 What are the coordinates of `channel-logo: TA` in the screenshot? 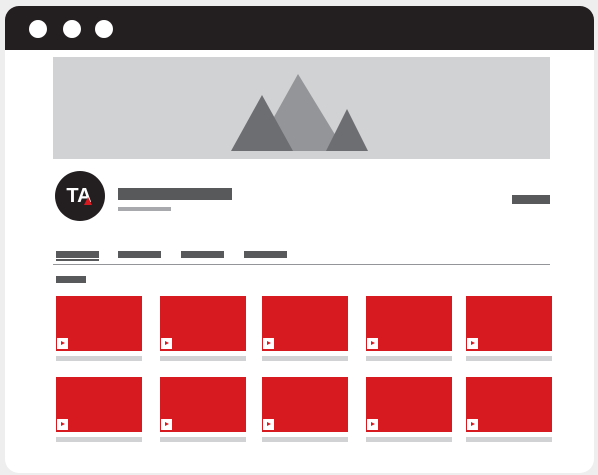 It's located at (79, 196).